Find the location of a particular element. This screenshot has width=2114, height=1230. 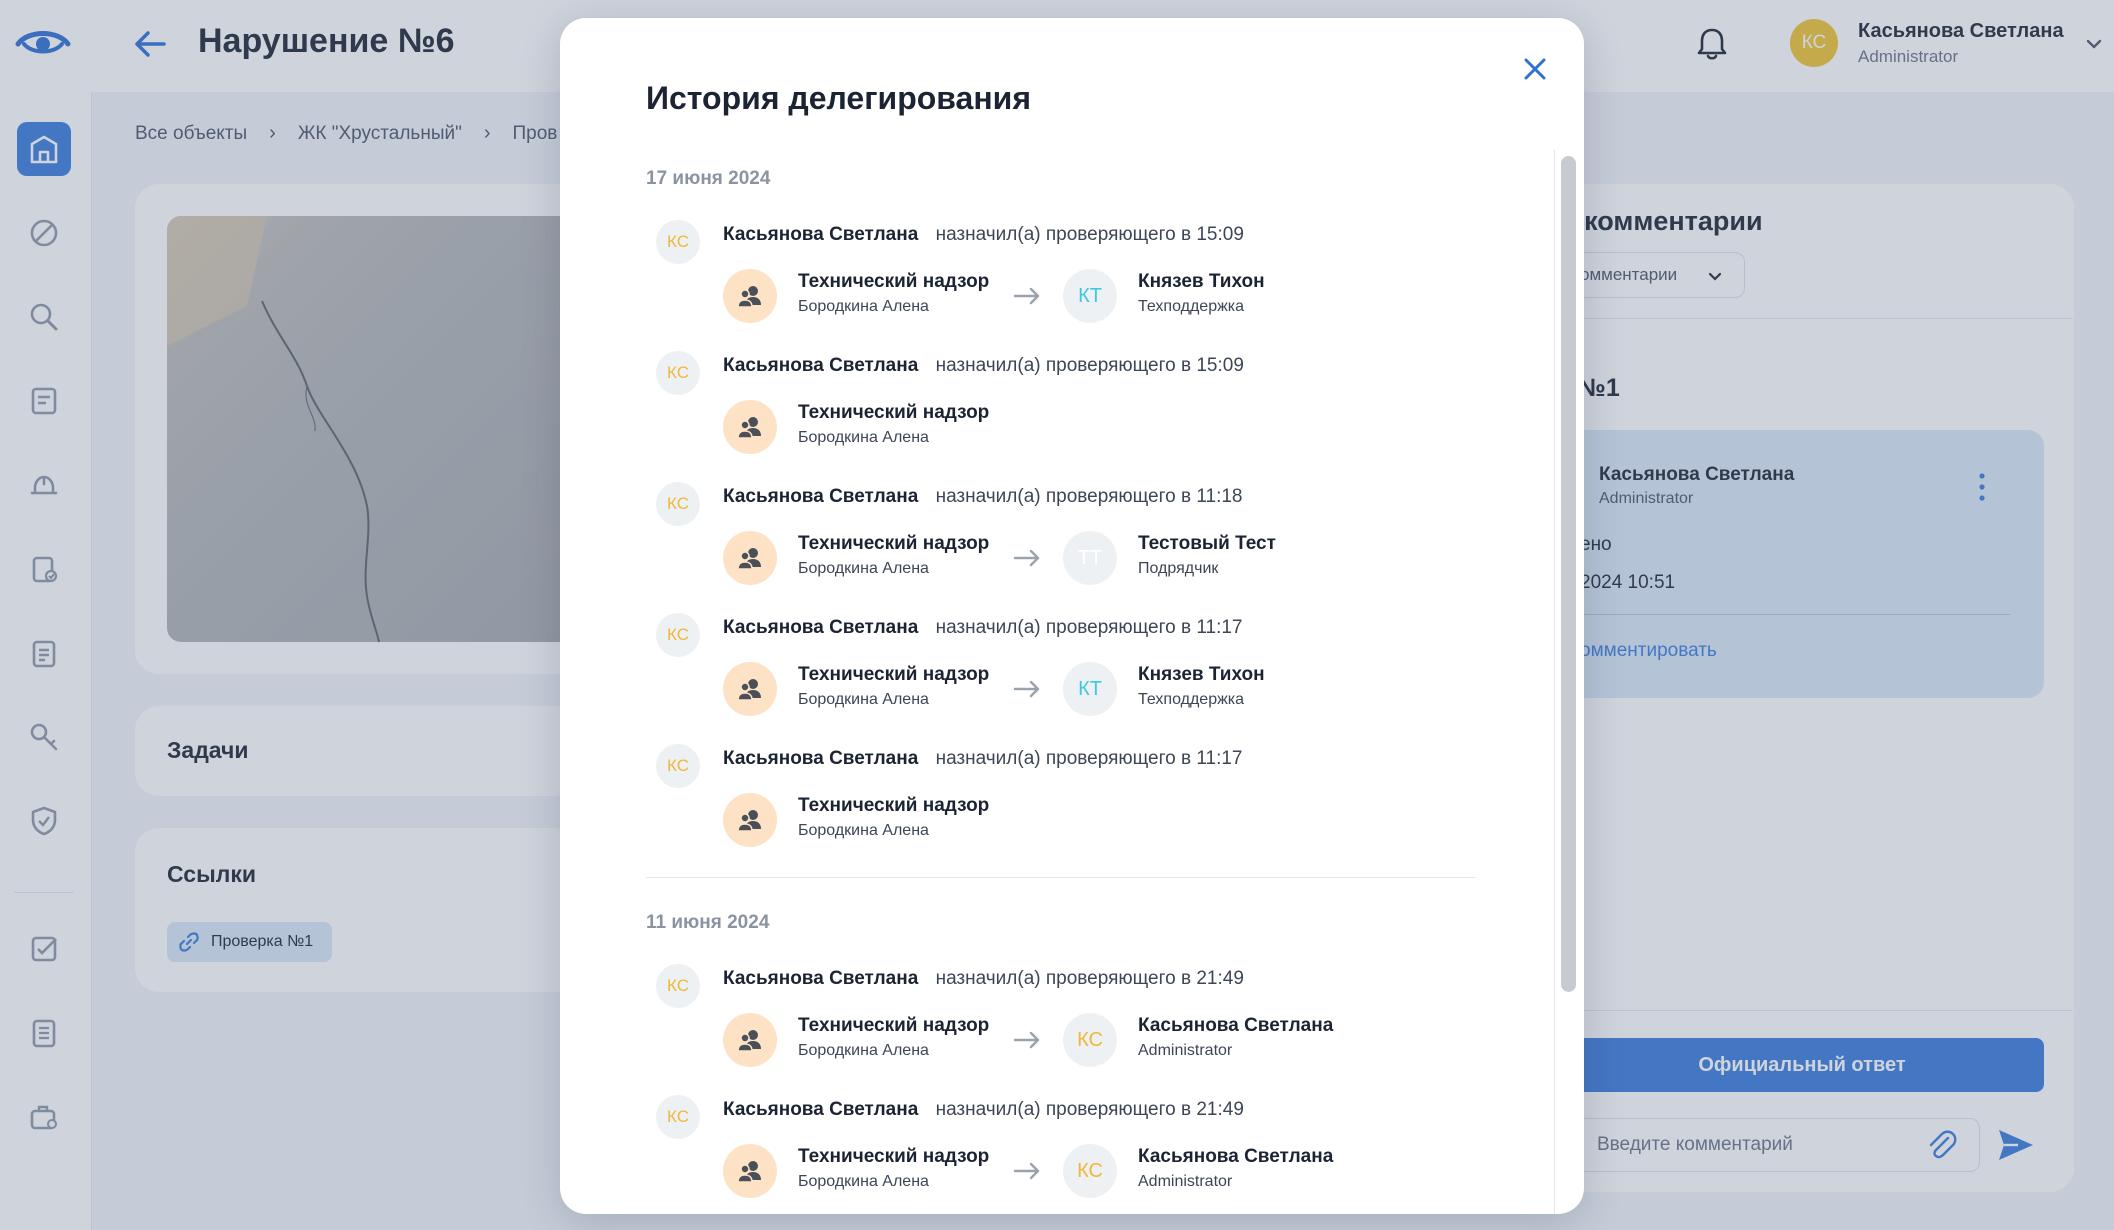

modal-title: История делегирования is located at coordinates (838, 98).